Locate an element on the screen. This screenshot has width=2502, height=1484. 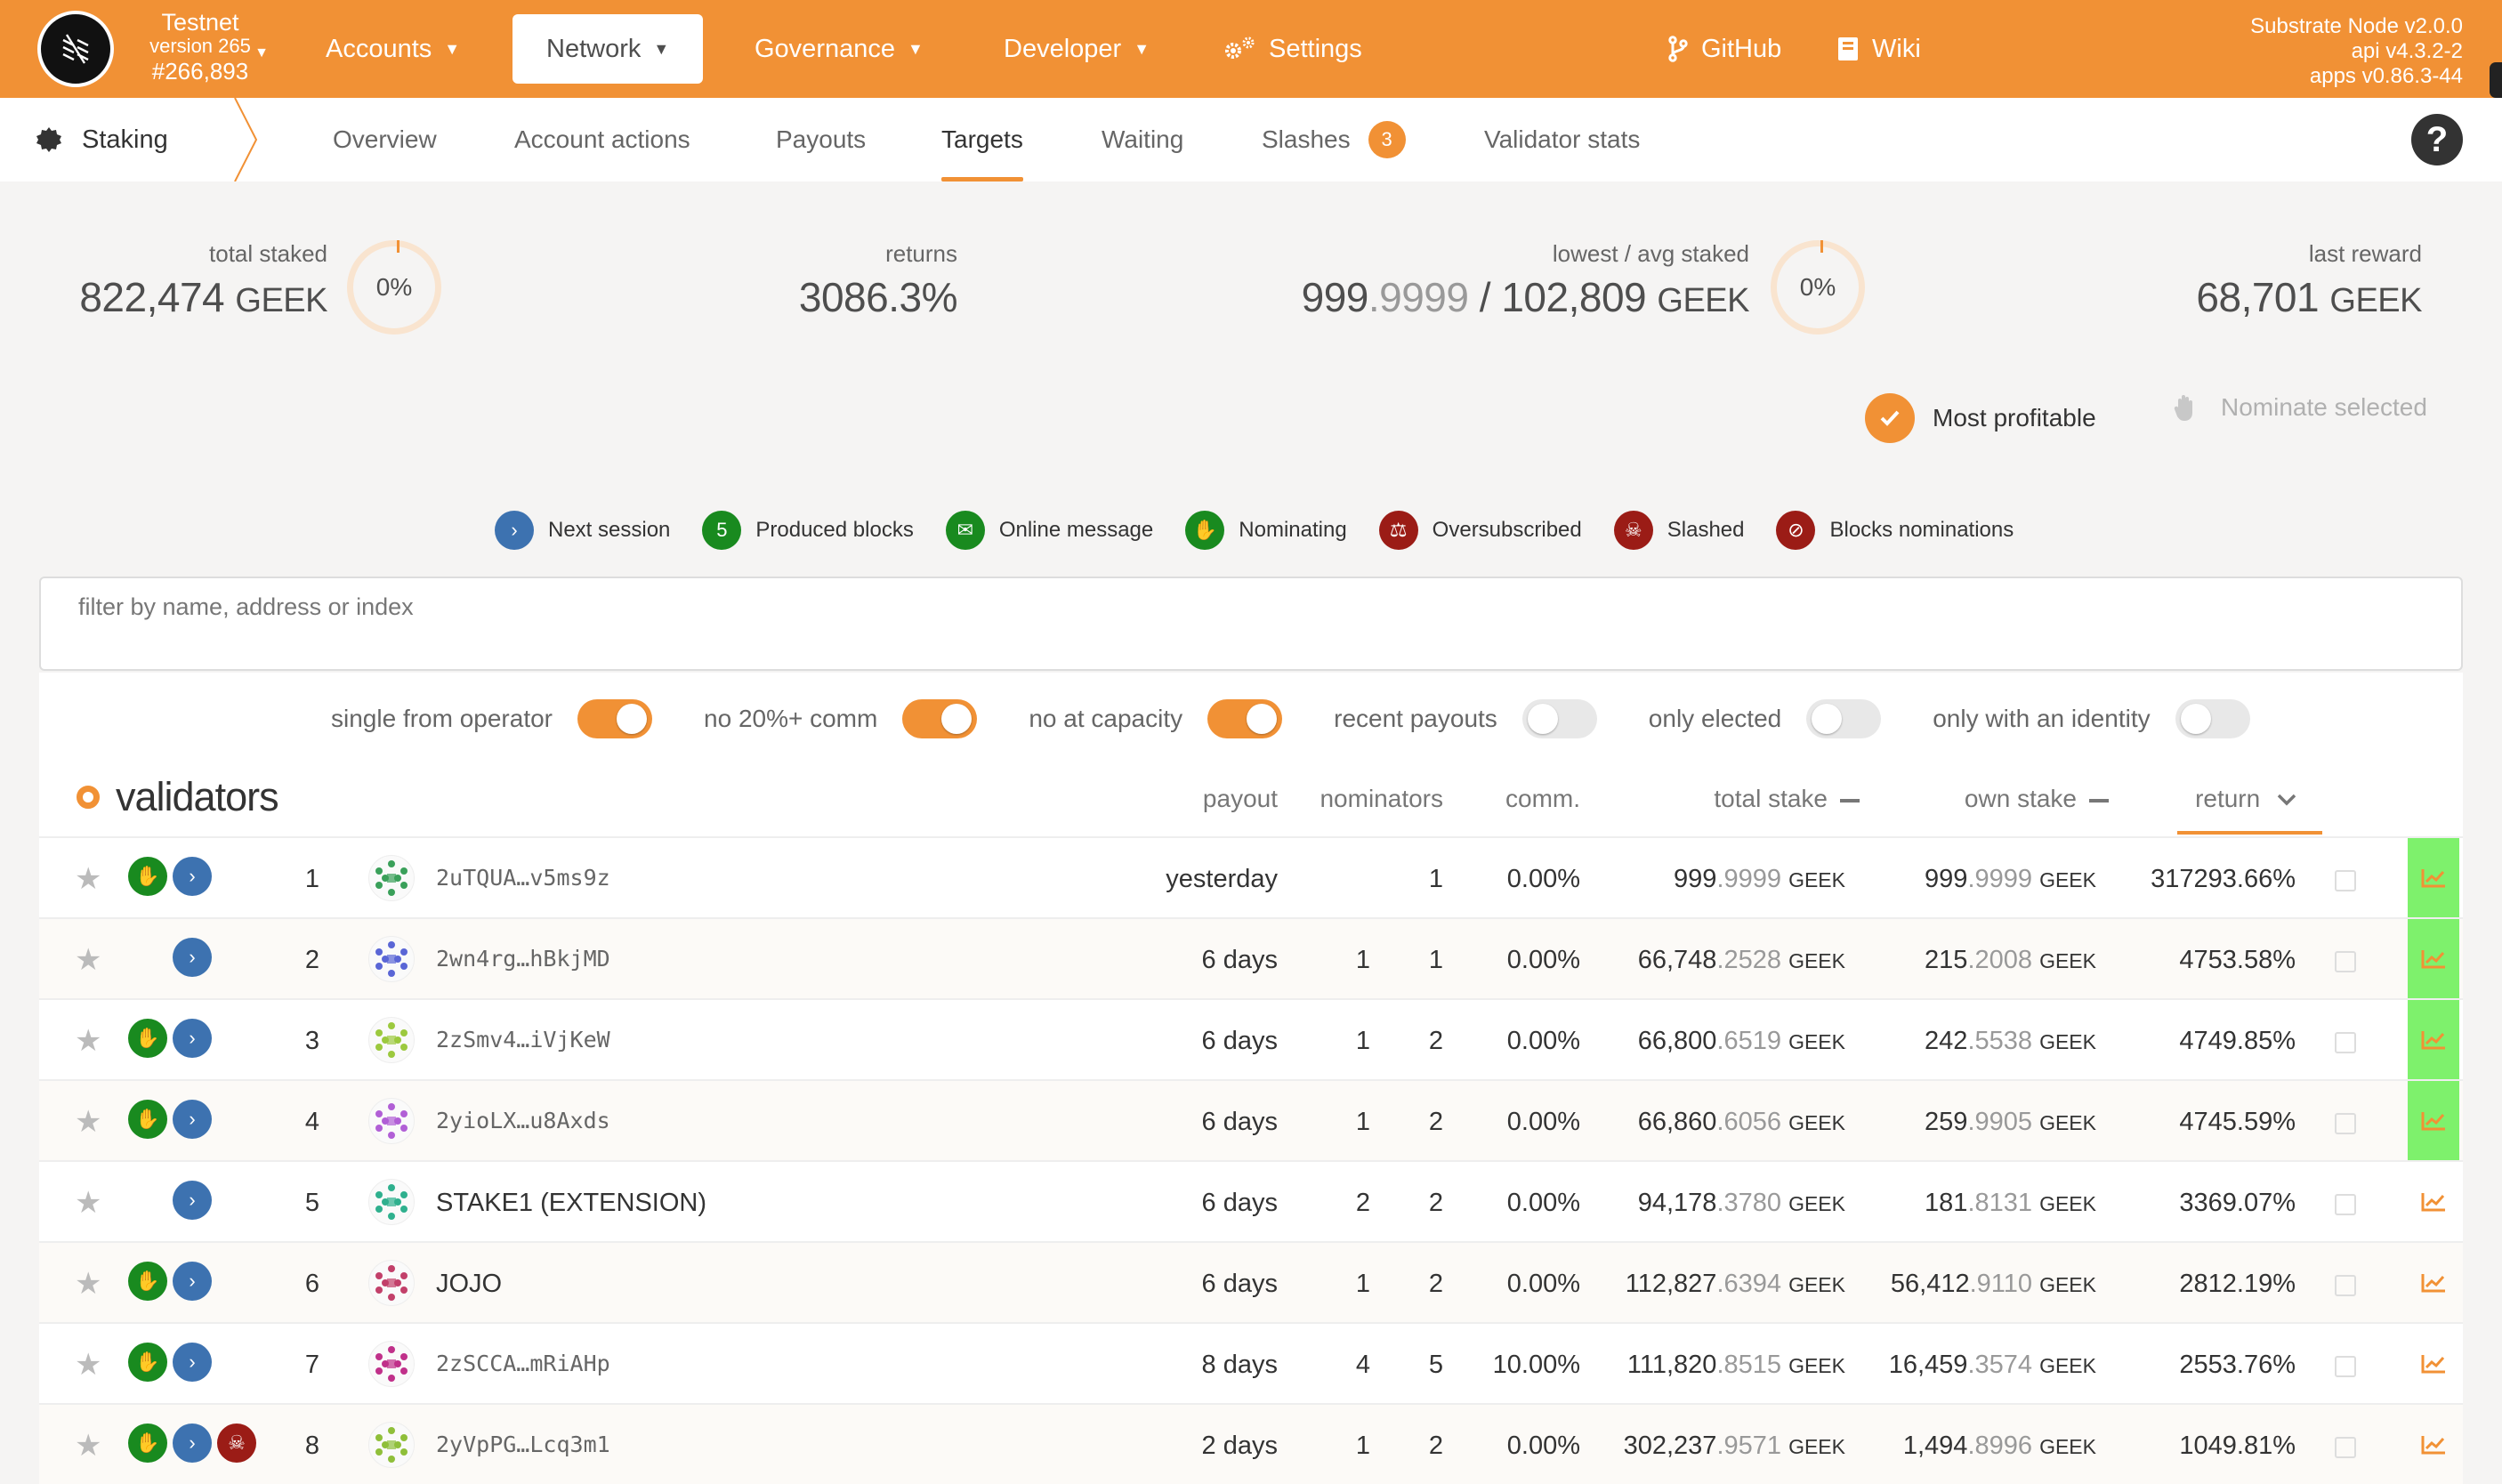
nominators-total: 5 is located at coordinates (1435, 1365).